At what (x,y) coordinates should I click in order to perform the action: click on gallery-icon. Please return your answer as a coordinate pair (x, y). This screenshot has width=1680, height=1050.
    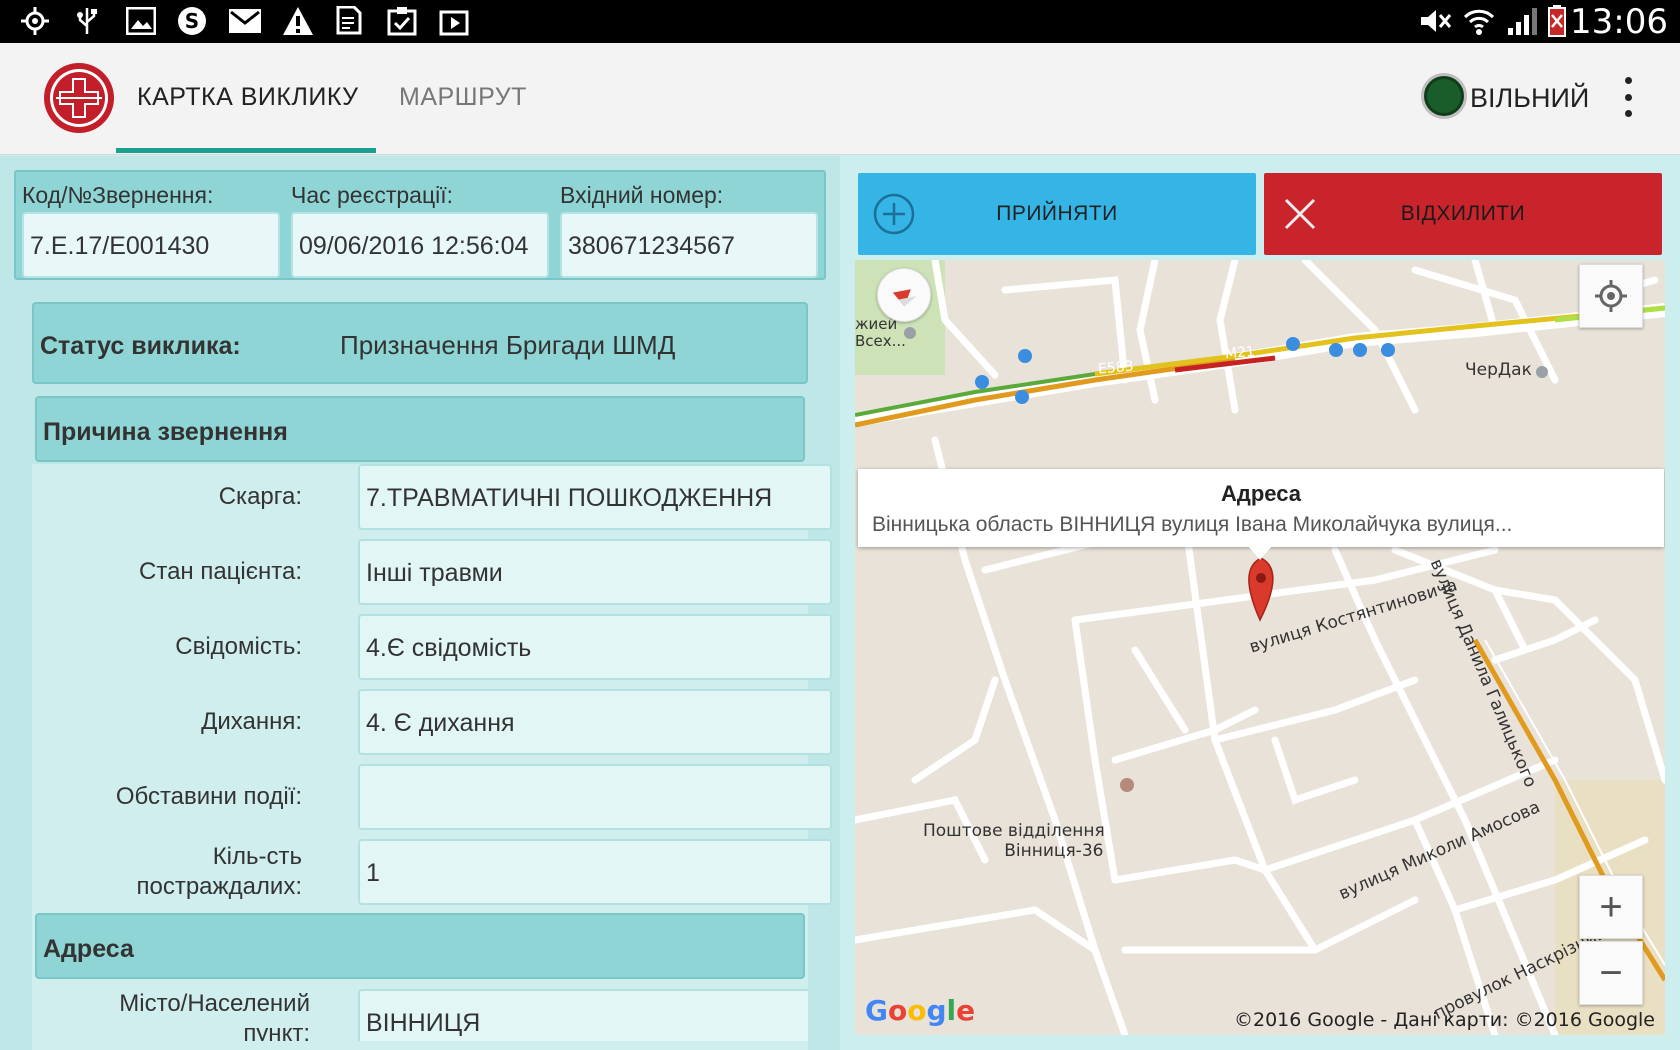
    Looking at the image, I should click on (141, 21).